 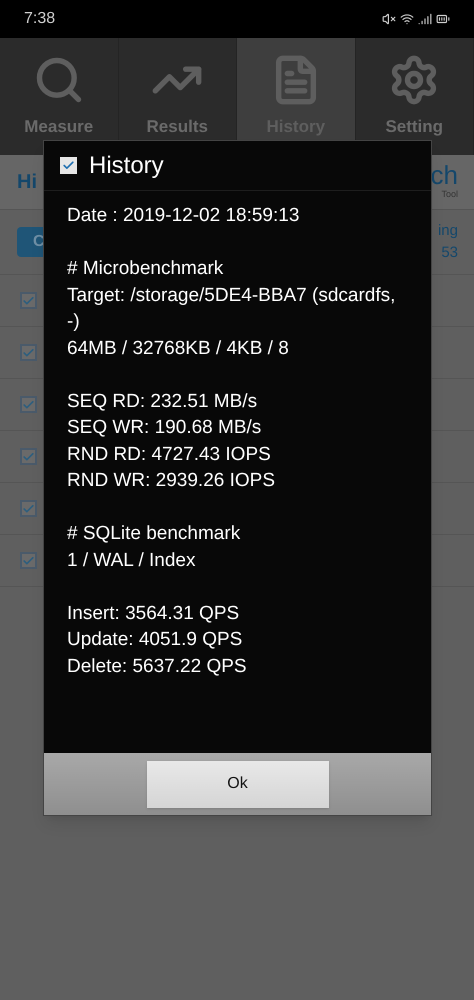 What do you see at coordinates (40, 19) in the screenshot?
I see `status-time: 7:38` at bounding box center [40, 19].